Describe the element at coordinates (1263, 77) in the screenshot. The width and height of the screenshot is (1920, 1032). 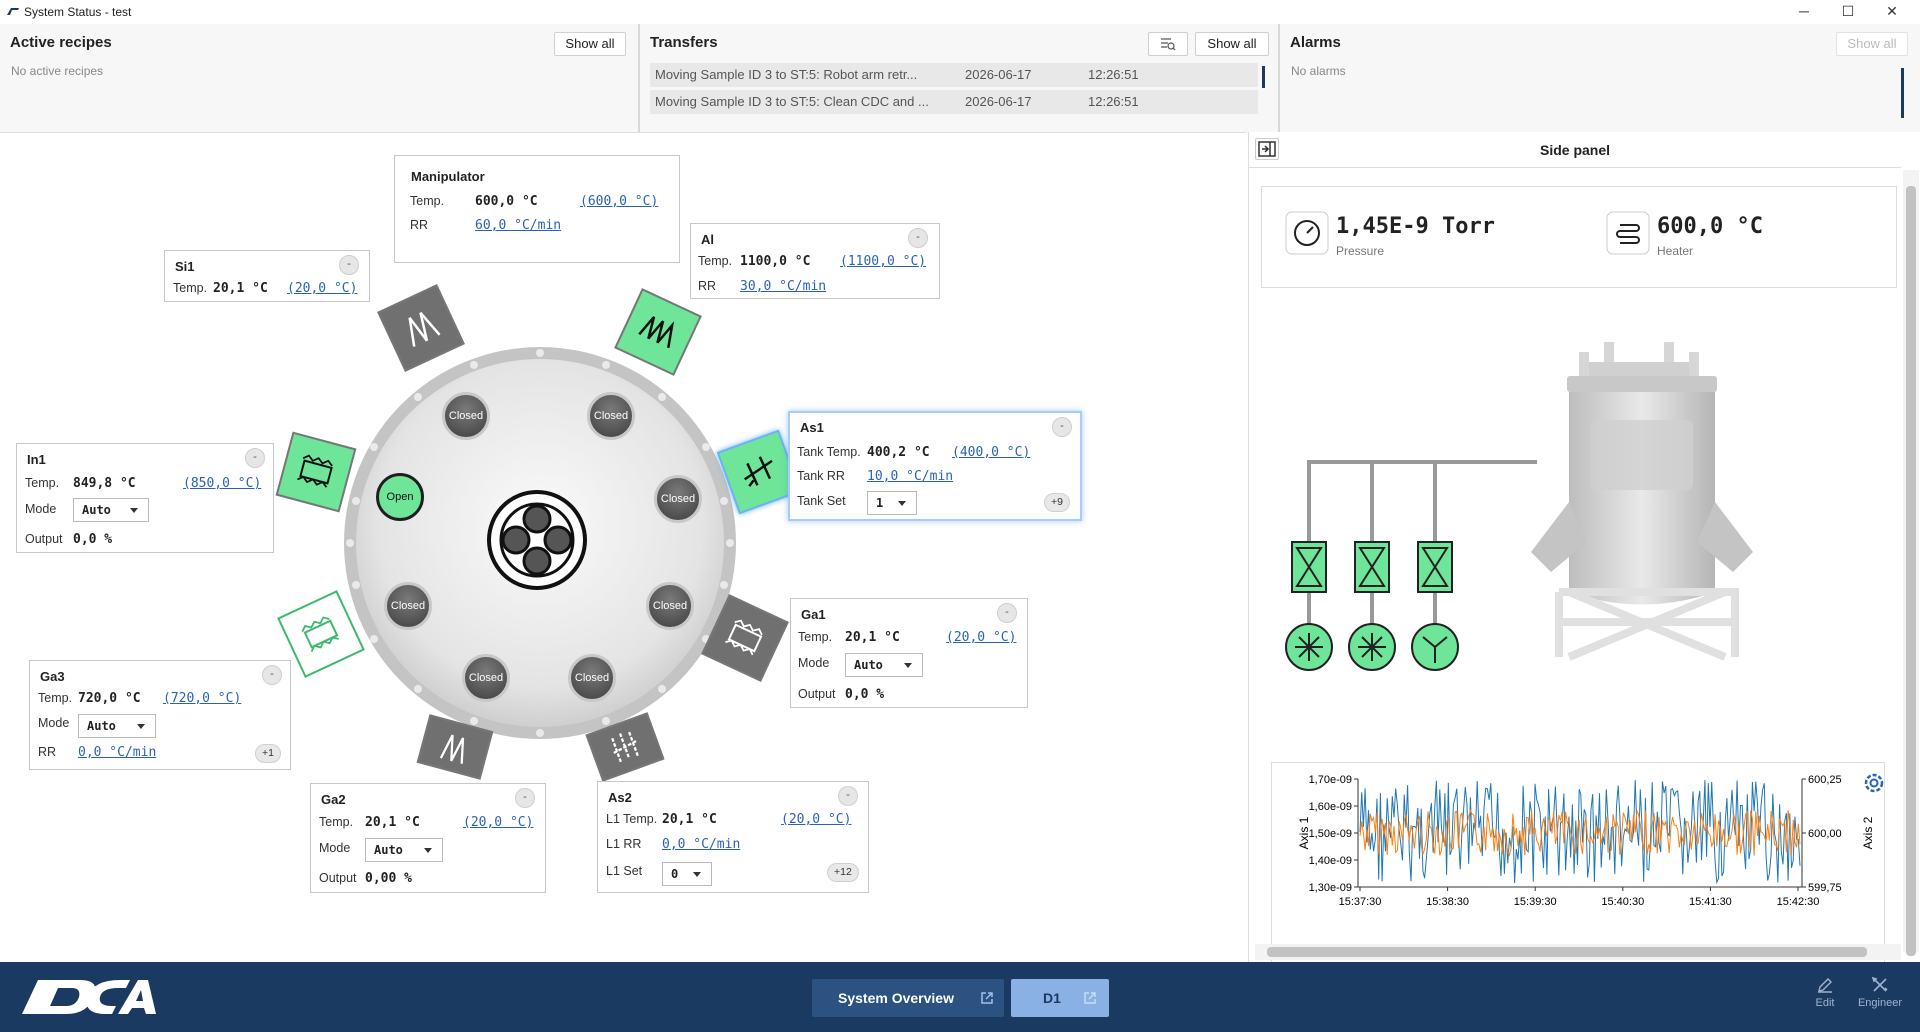
I see `transfers-scrollbar` at that location.